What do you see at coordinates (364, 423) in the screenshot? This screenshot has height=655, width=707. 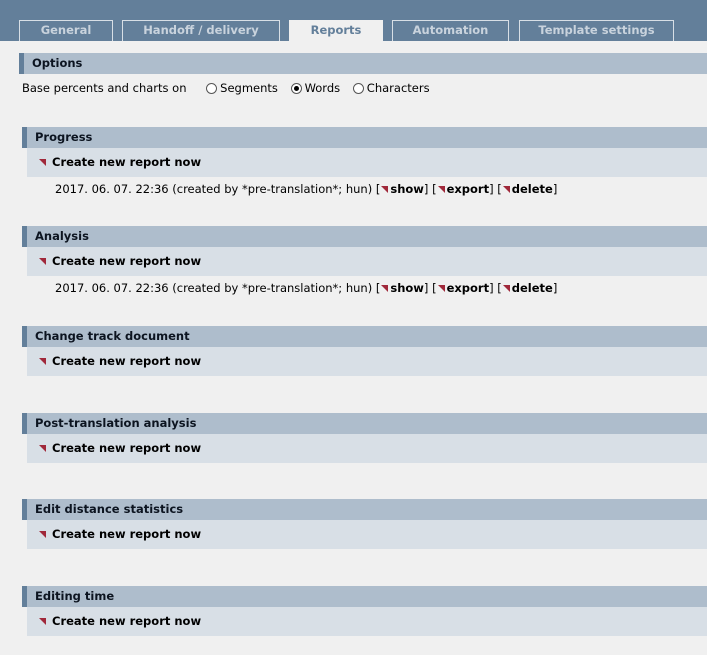 I see `section-header-post-translation: Post-translation analysis` at bounding box center [364, 423].